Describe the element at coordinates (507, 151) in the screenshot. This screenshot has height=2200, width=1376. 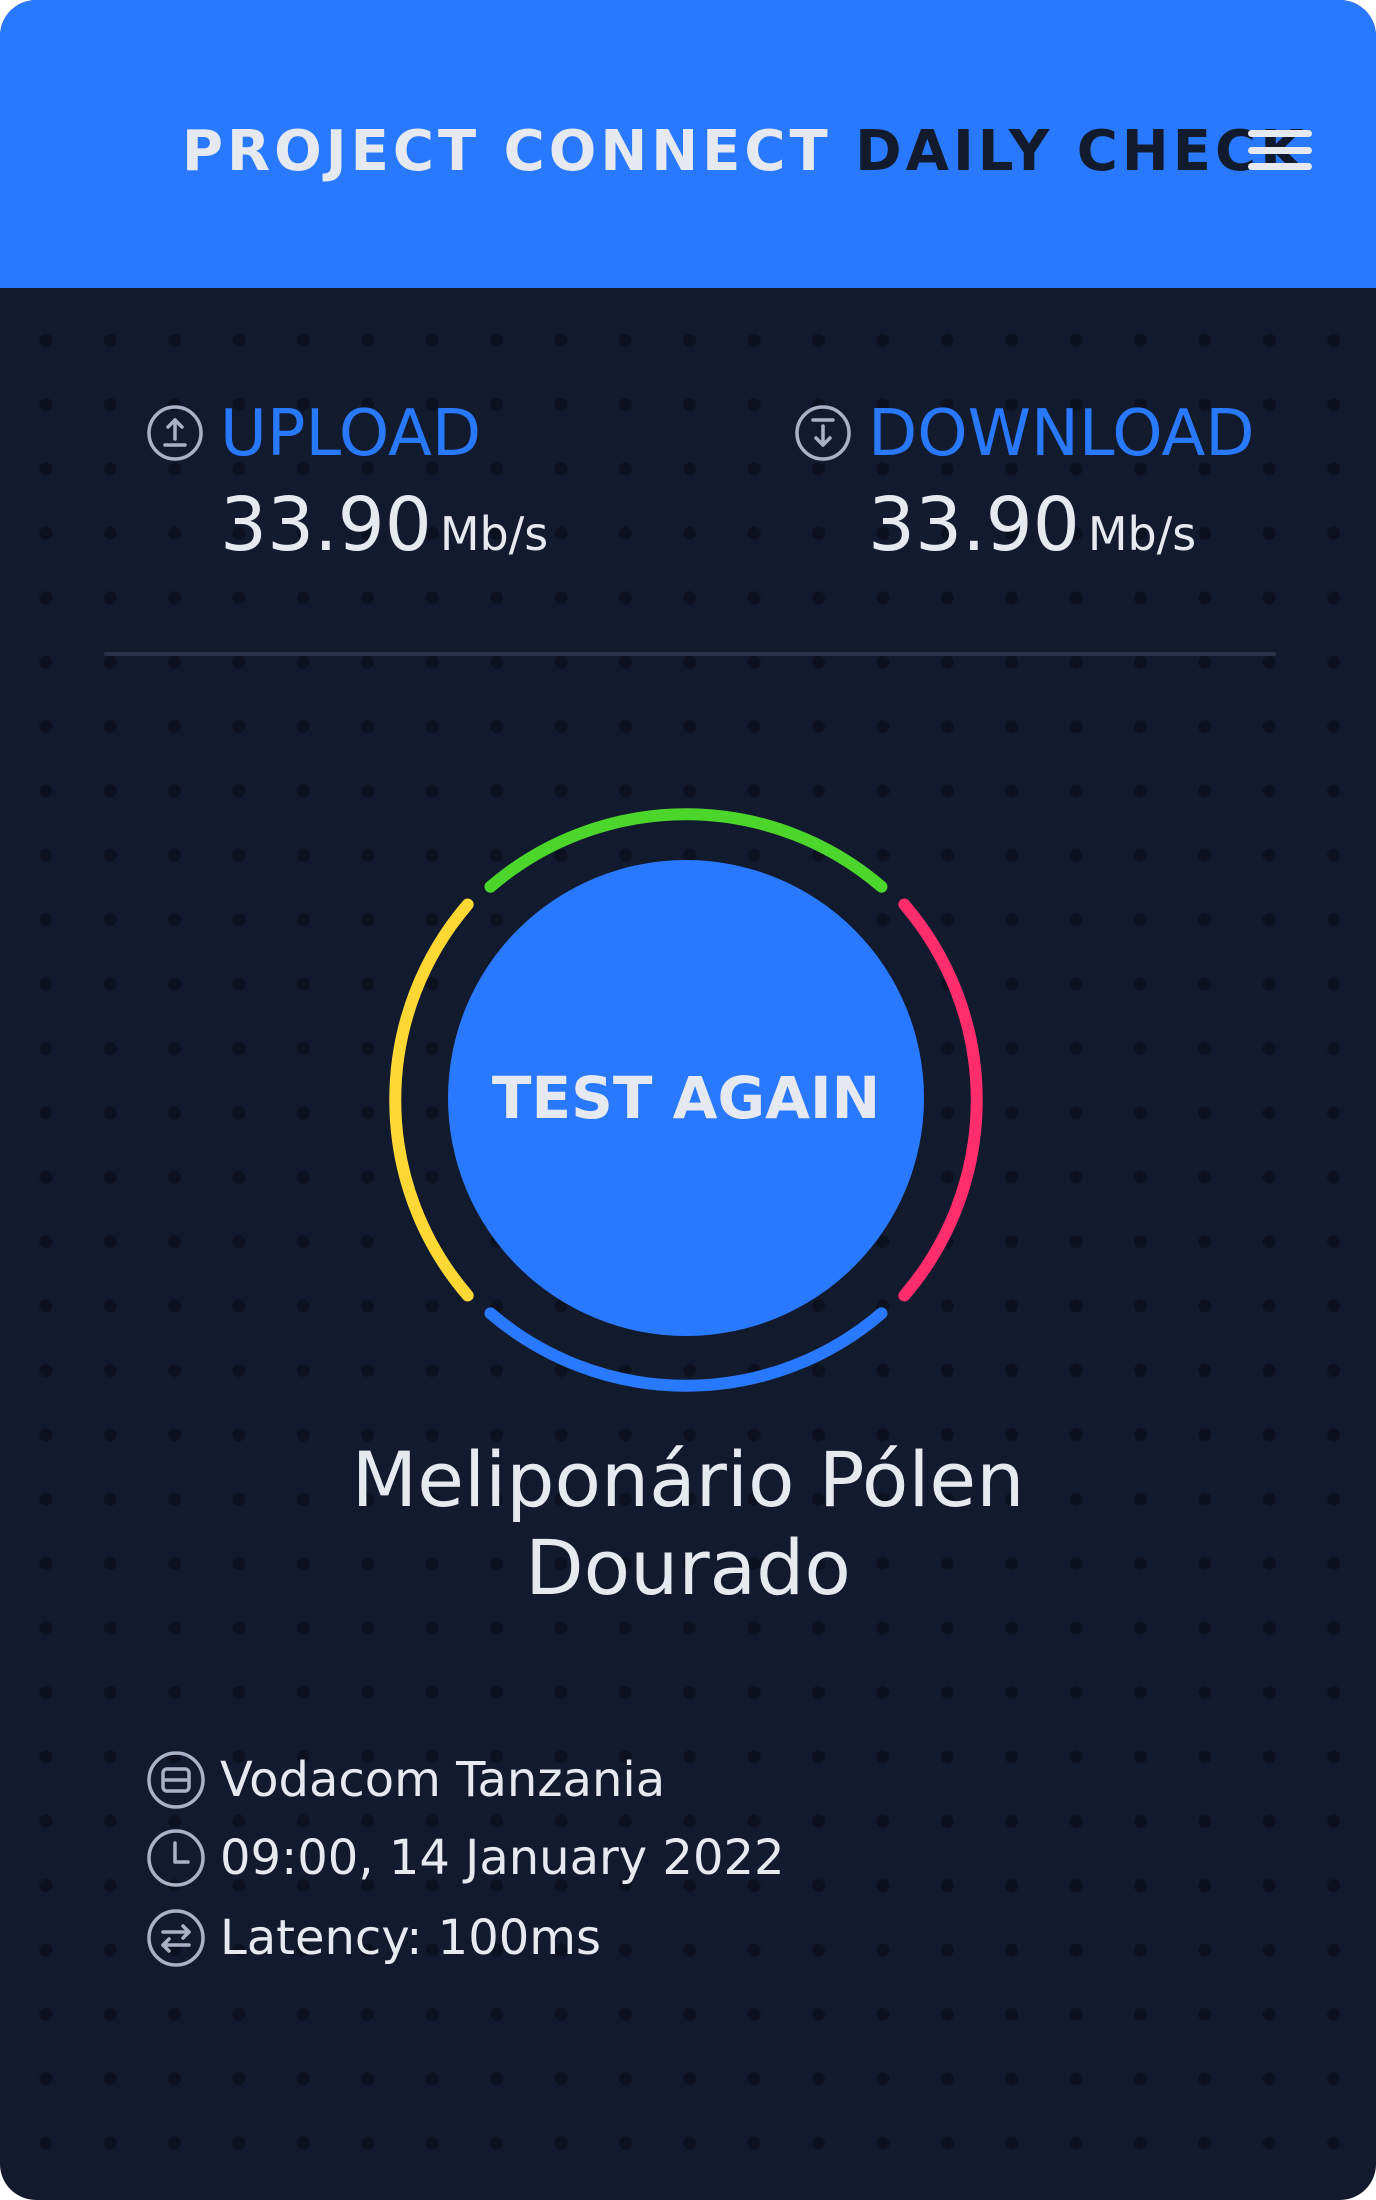
I see `app-title-part1: PROJECT CONNECT` at that location.